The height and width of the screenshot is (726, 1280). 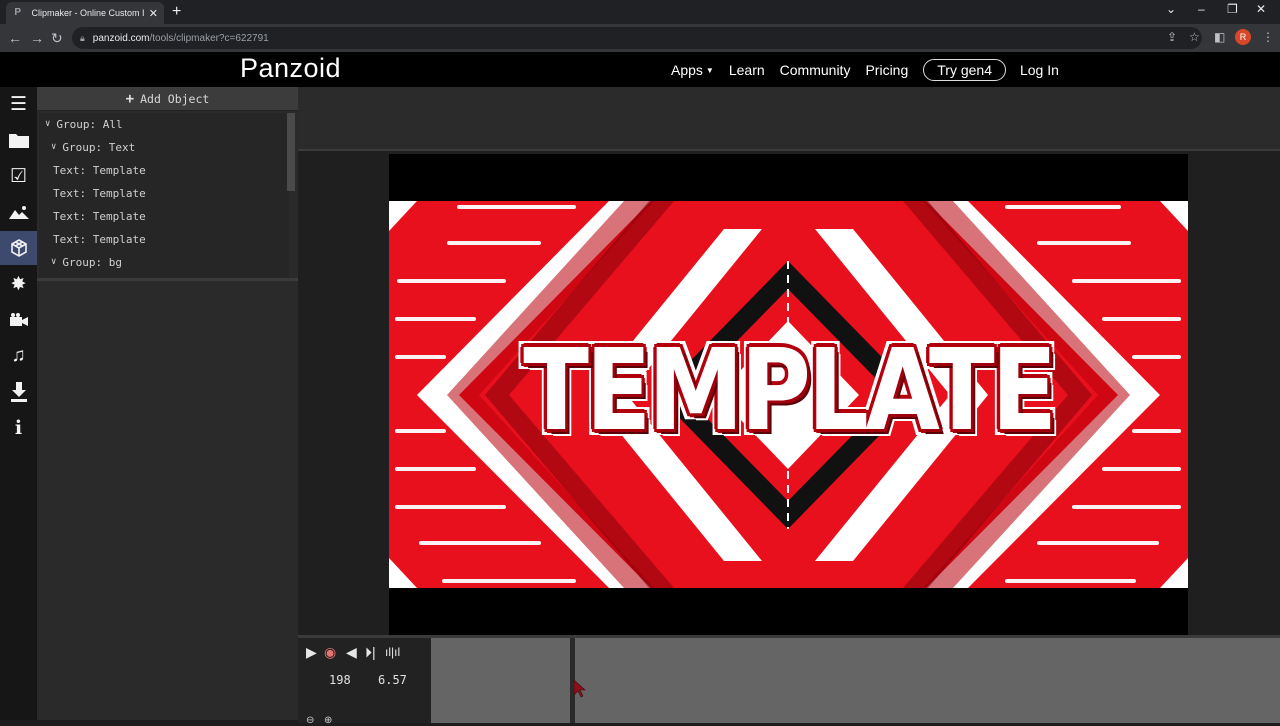 What do you see at coordinates (176, 12) in the screenshot?
I see `new-tab-icon: +` at bounding box center [176, 12].